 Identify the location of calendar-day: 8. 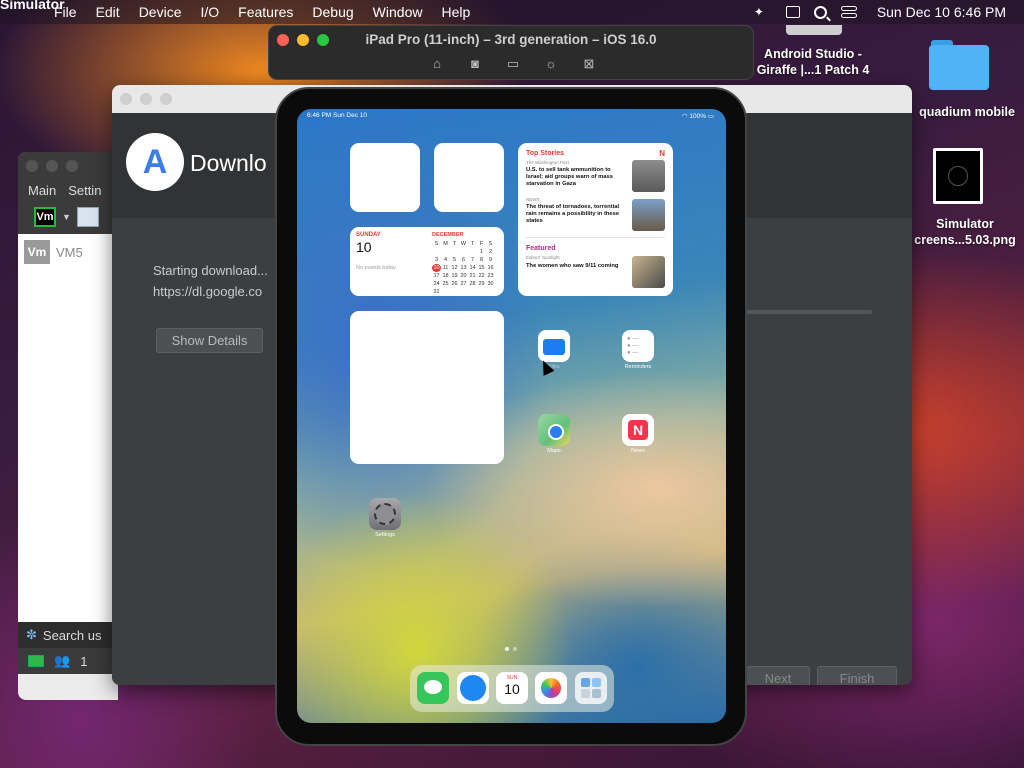
(481, 260).